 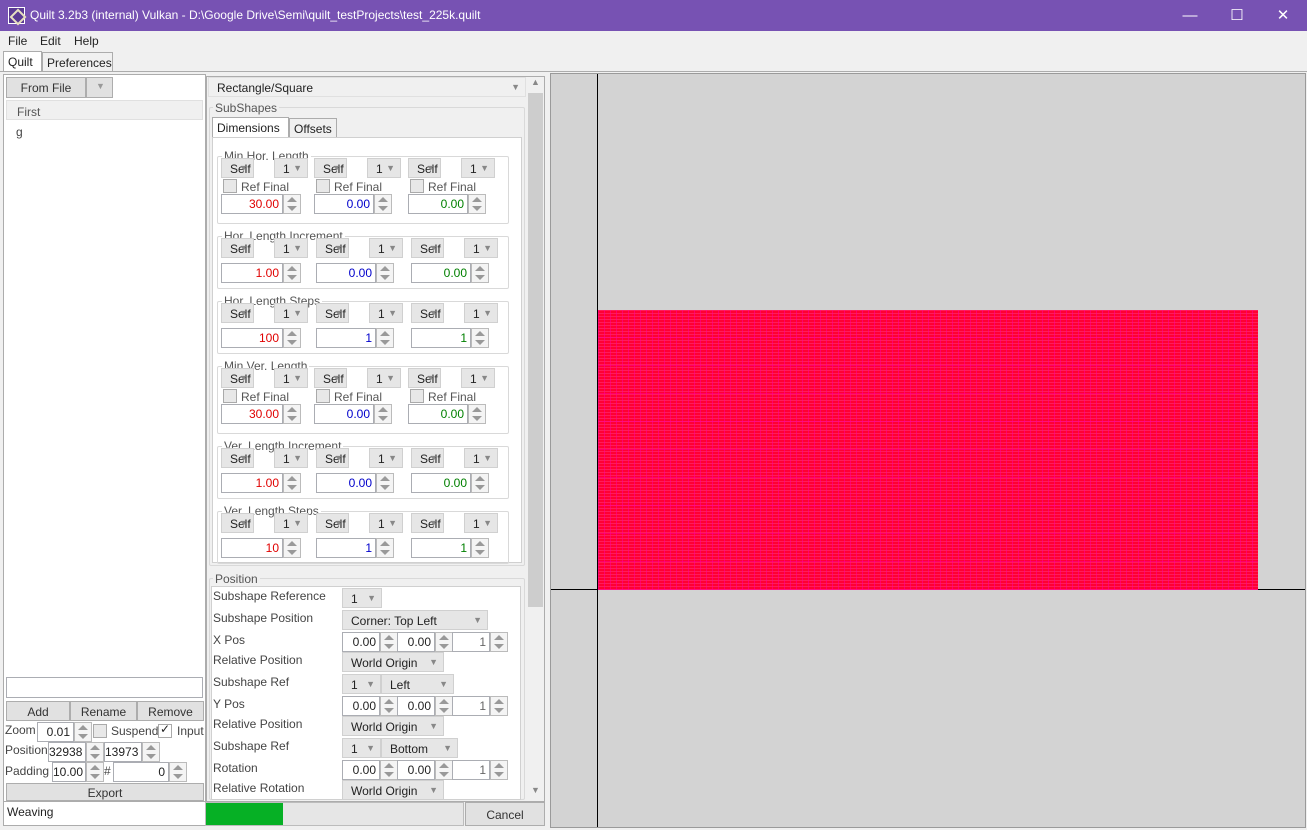 I want to click on scroll-down-icon: ▼, so click(x=535, y=792).